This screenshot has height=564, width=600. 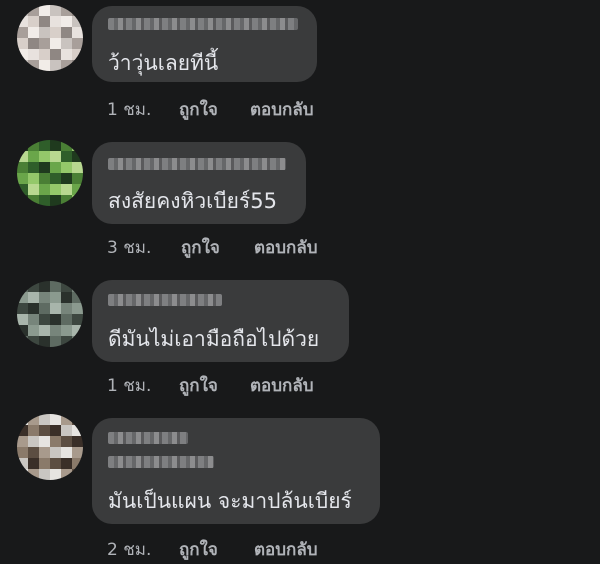 I want to click on comment-bubble: ว้าวุ่นเลยทีนี้, so click(x=204, y=44).